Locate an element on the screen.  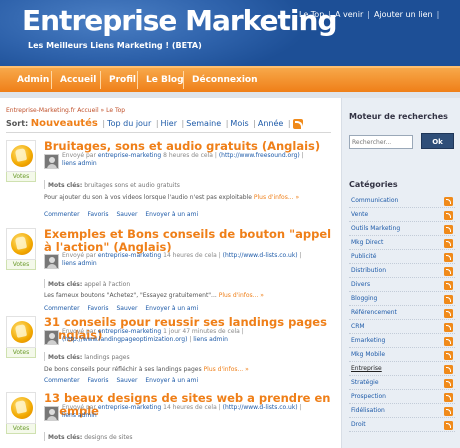
category-label: Mkg Direct is located at coordinates (367, 242).